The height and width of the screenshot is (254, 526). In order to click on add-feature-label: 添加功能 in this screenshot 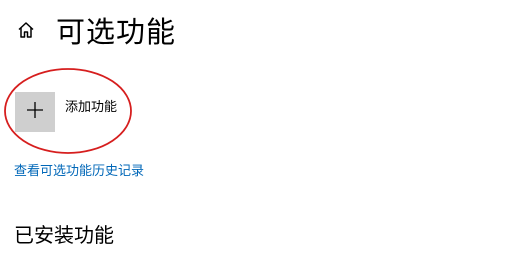, I will do `click(91, 107)`.